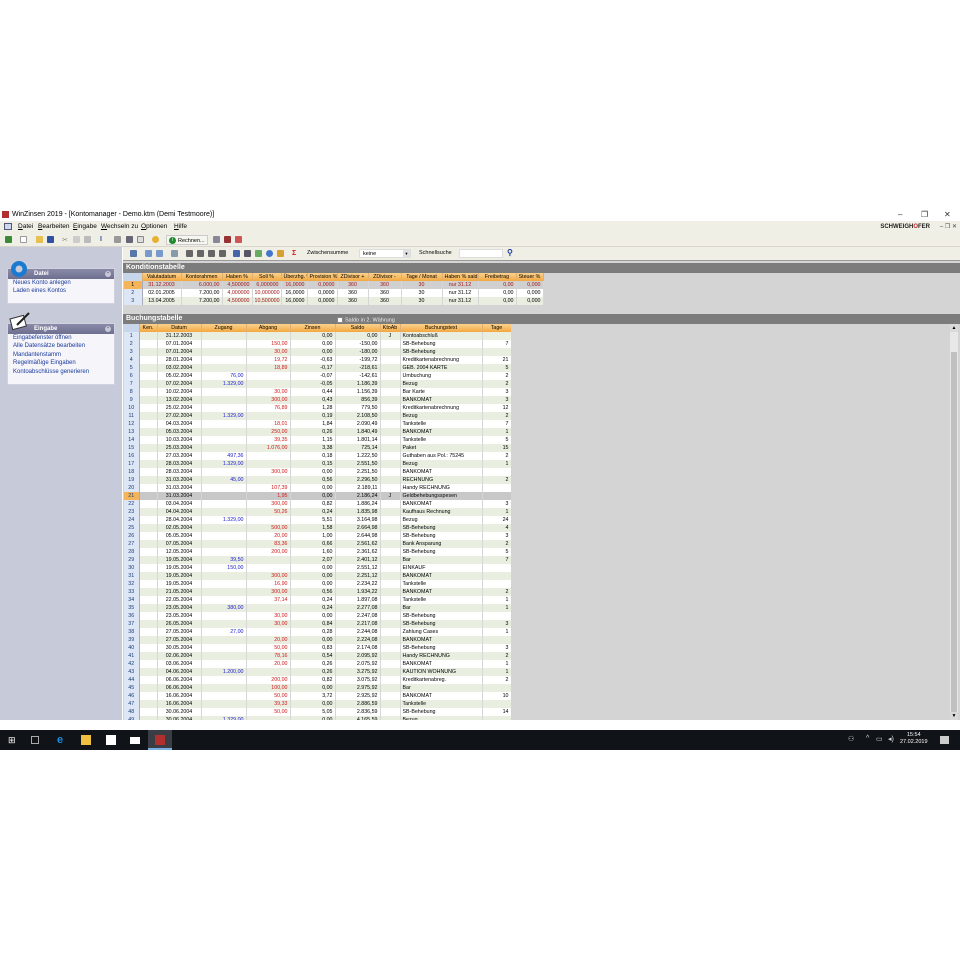  What do you see at coordinates (267, 277) in the screenshot?
I see `column-header: Soll %` at bounding box center [267, 277].